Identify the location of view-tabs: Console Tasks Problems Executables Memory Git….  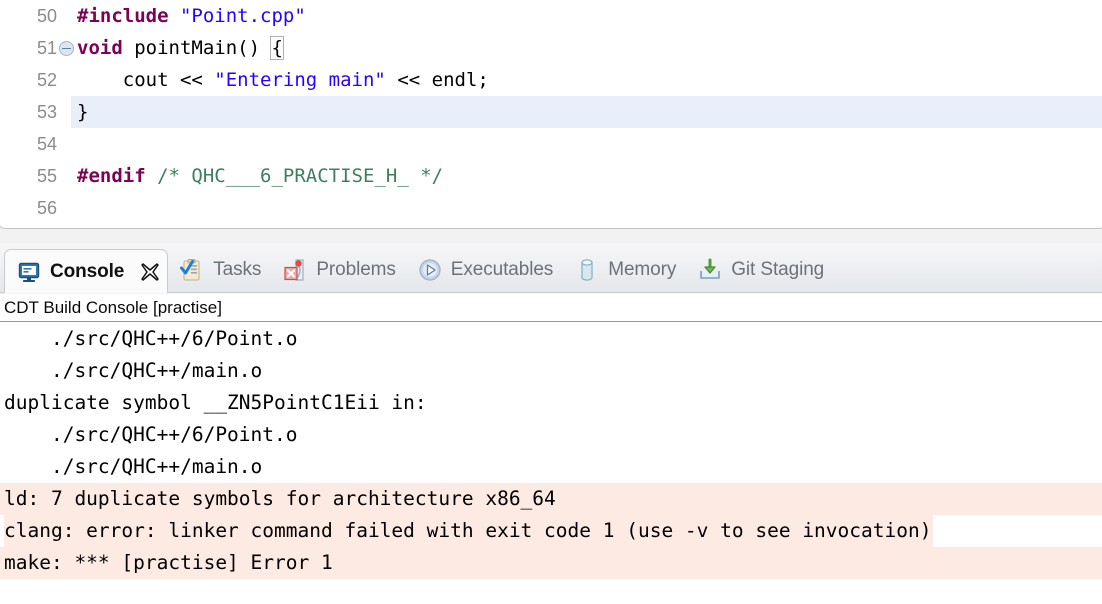
(551, 268).